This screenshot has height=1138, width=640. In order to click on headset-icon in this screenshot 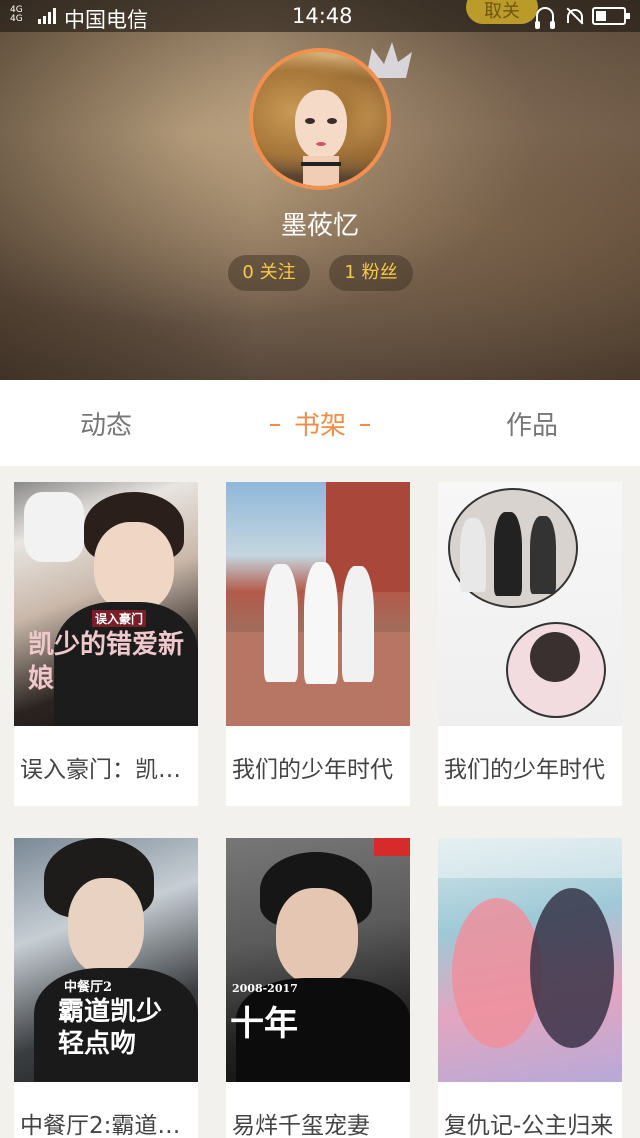, I will do `click(545, 18)`.